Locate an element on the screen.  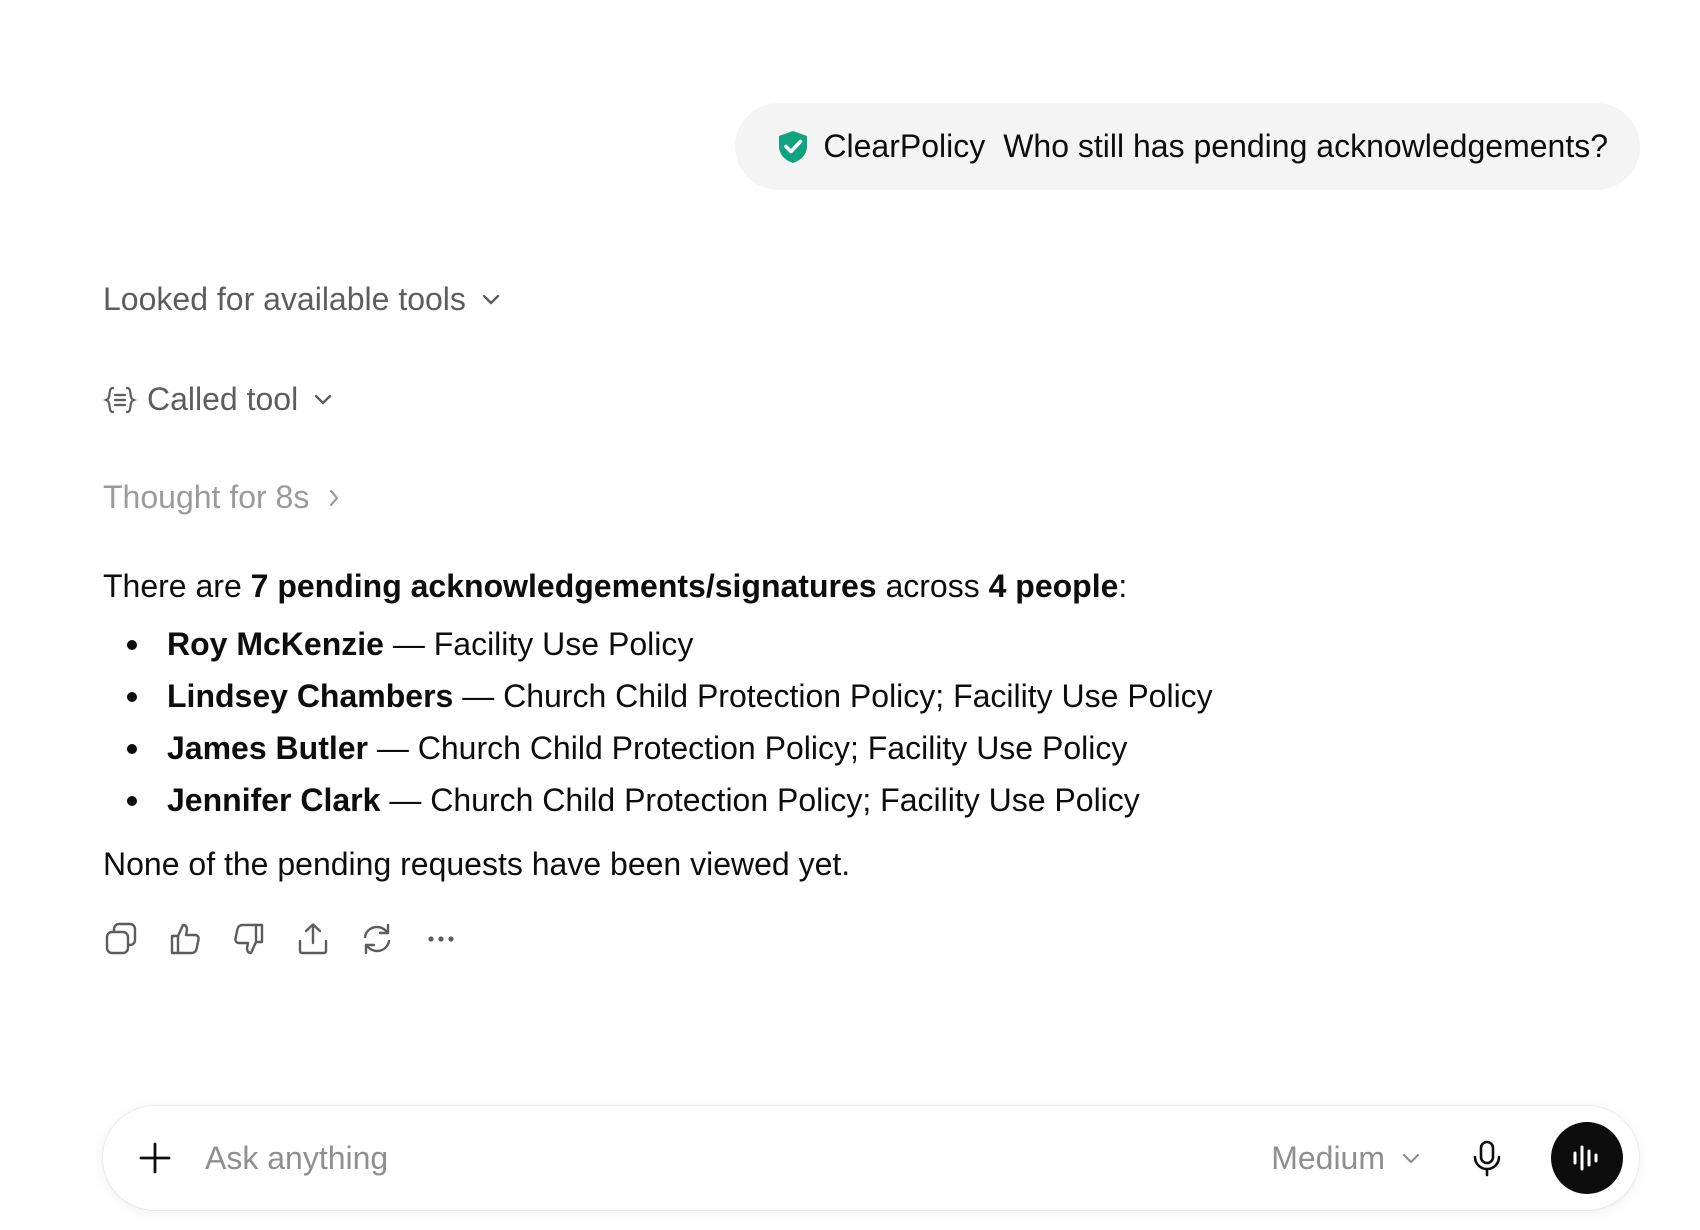
thought-toggle: Thought for 8s is located at coordinates (225, 497).